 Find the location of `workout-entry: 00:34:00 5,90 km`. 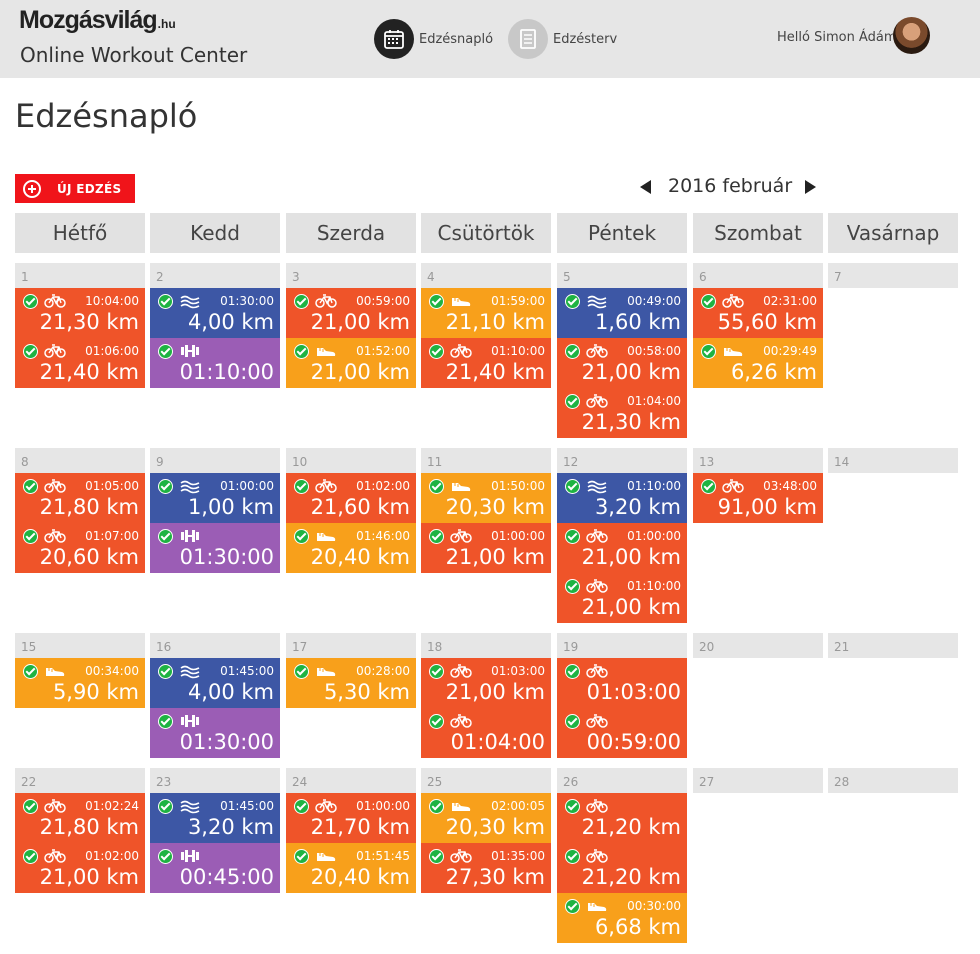

workout-entry: 00:34:00 5,90 km is located at coordinates (80, 683).